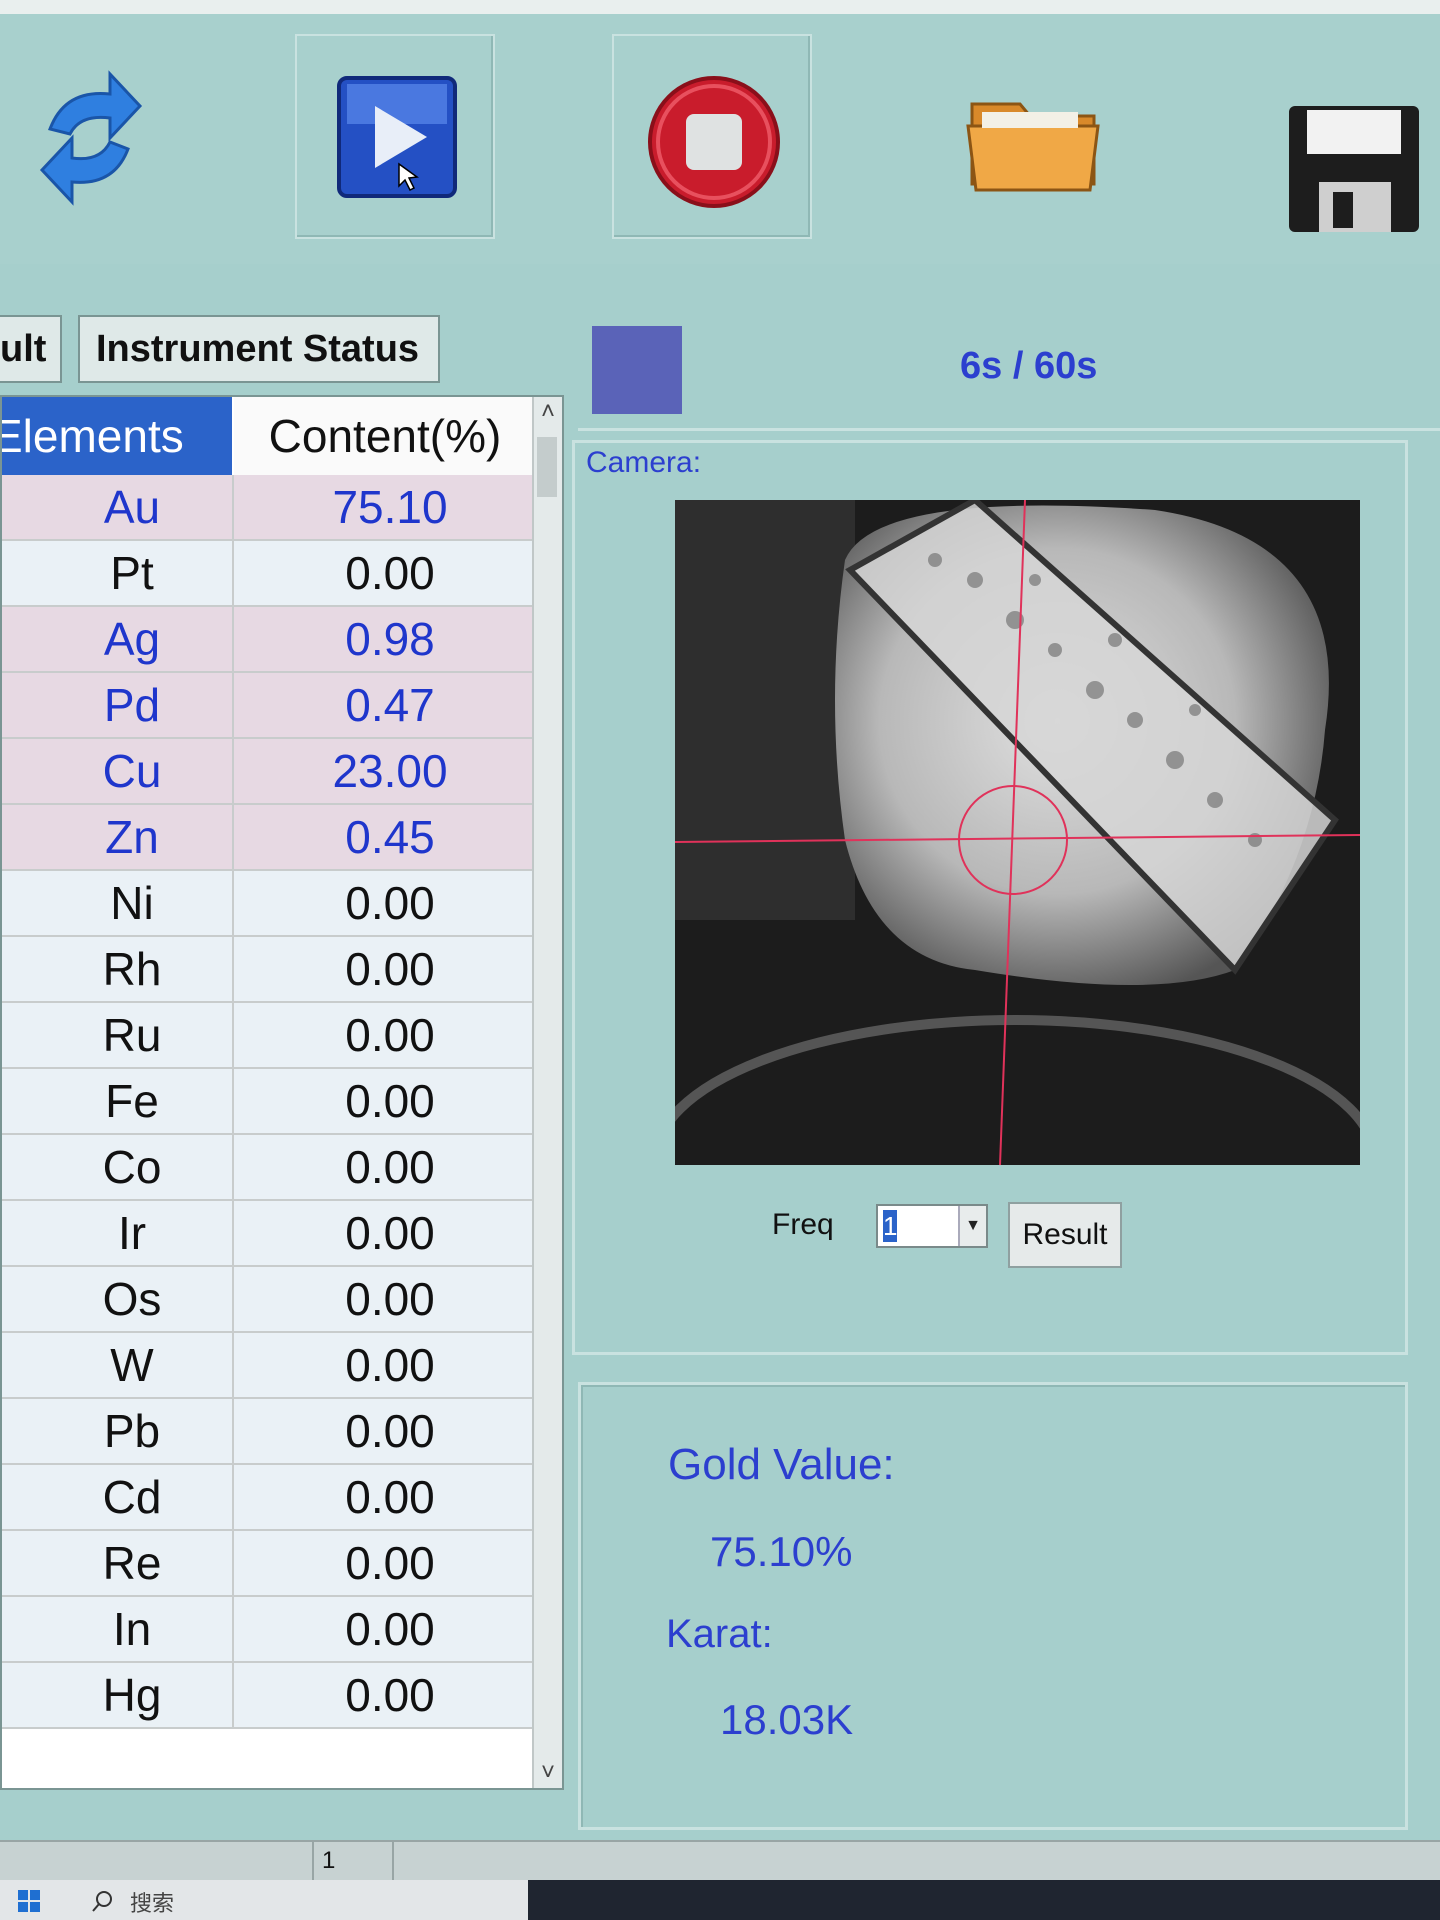  Describe the element at coordinates (714, 142) in the screenshot. I see `stop-icon` at that location.